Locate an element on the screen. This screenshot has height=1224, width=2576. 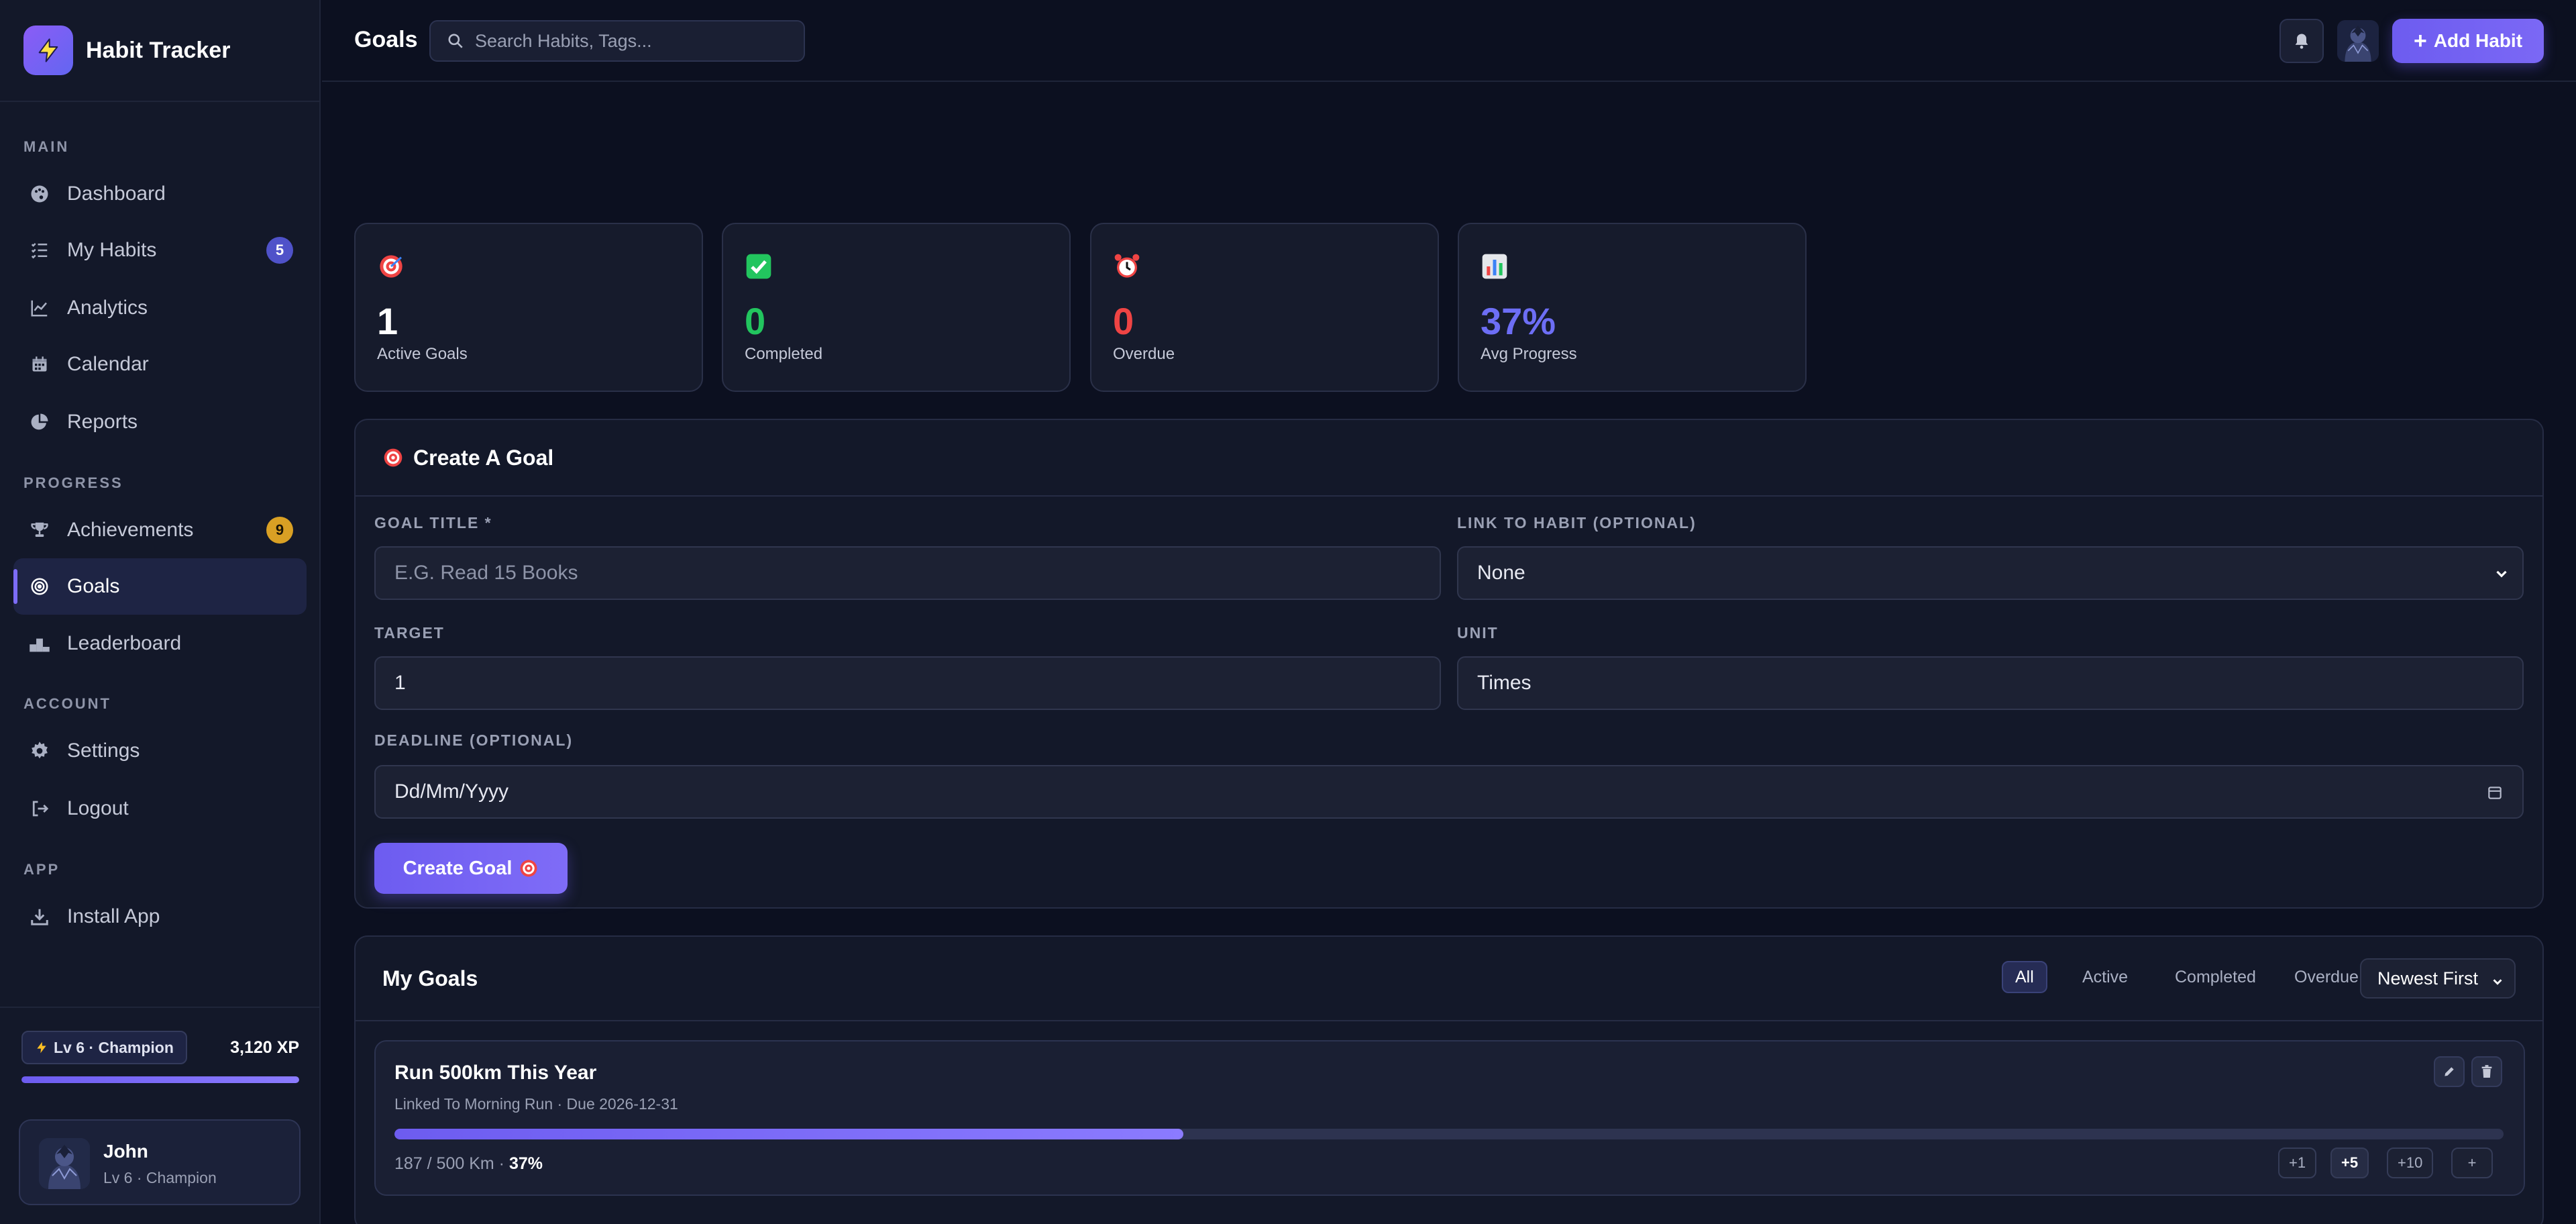
sidebar-item-achievements: Achievements 9 is located at coordinates (160, 530).